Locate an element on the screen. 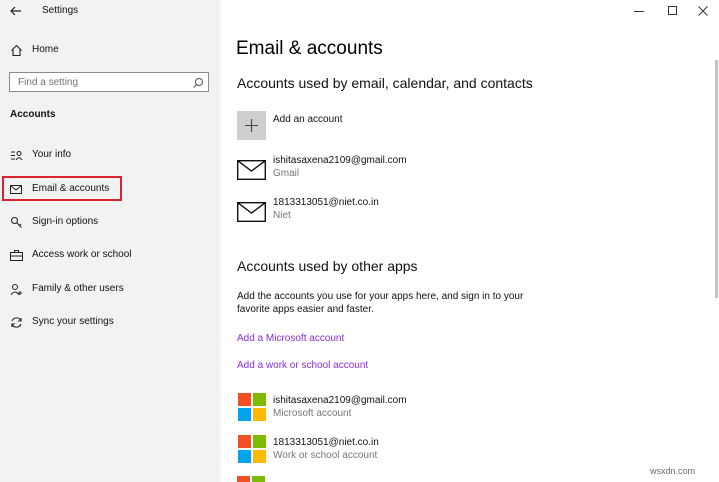 The image size is (719, 482). sidebar-item-sync: Sync your settings is located at coordinates (110, 322).